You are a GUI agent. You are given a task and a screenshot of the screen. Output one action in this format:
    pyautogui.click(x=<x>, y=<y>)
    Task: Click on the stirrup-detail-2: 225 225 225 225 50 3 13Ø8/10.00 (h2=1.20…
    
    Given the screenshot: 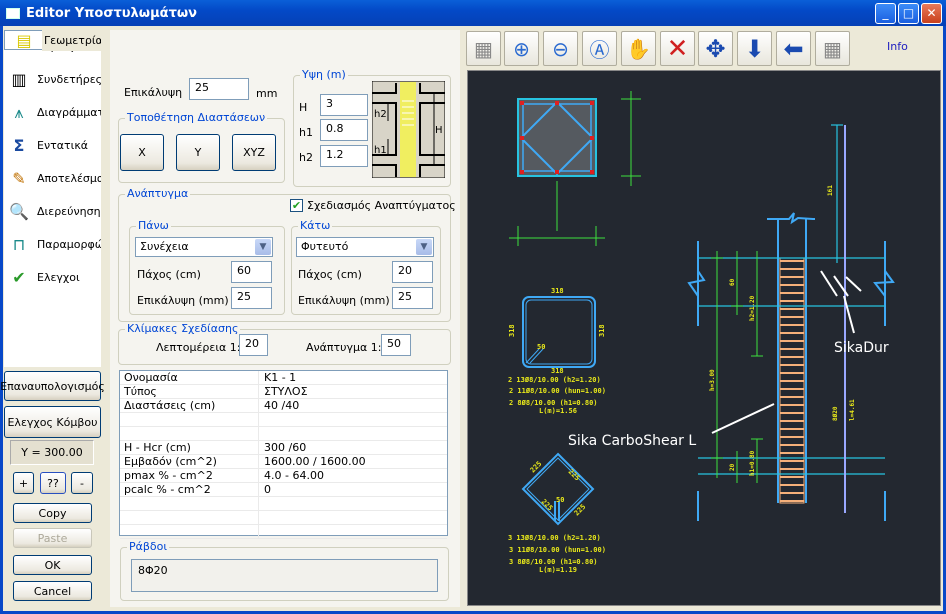 What is the action you would take?
    pyautogui.click(x=557, y=513)
    